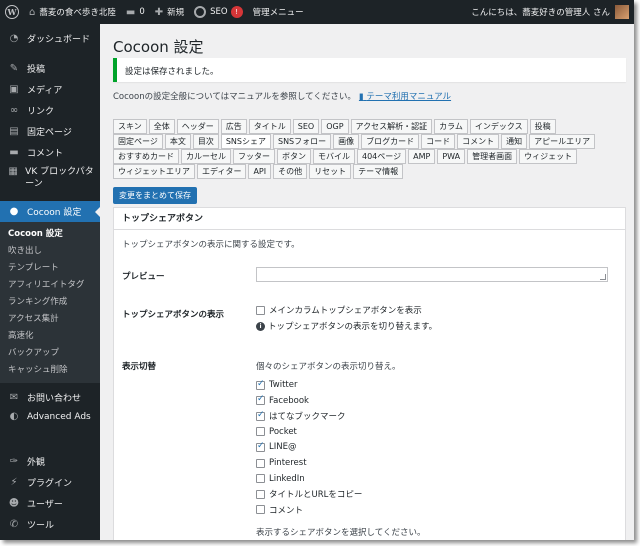 The image size is (640, 546). What do you see at coordinates (50, 370) in the screenshot?
I see `submenu-item: キャッシュ削除` at bounding box center [50, 370].